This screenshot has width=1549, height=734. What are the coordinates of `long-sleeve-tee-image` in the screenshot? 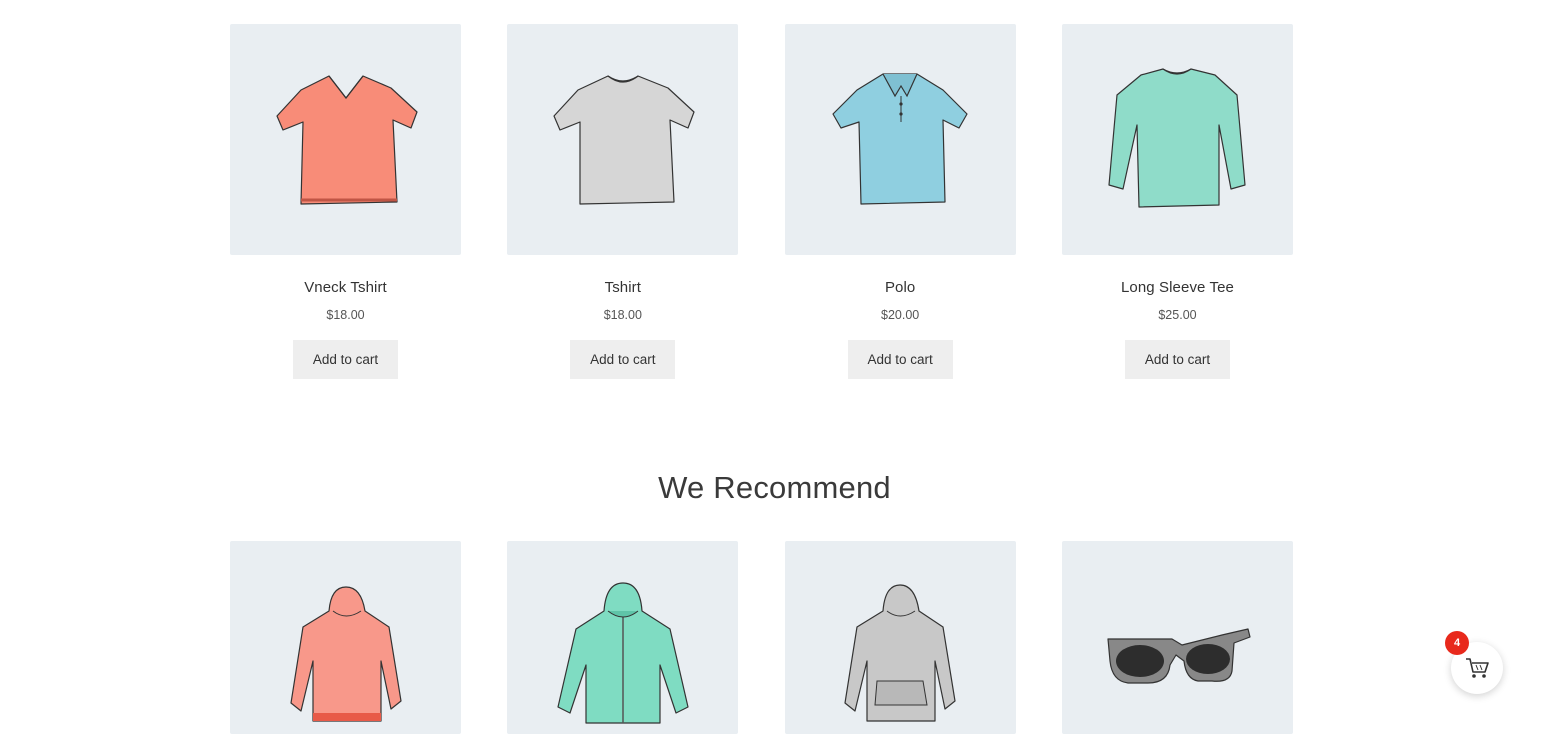 It's located at (1177, 137).